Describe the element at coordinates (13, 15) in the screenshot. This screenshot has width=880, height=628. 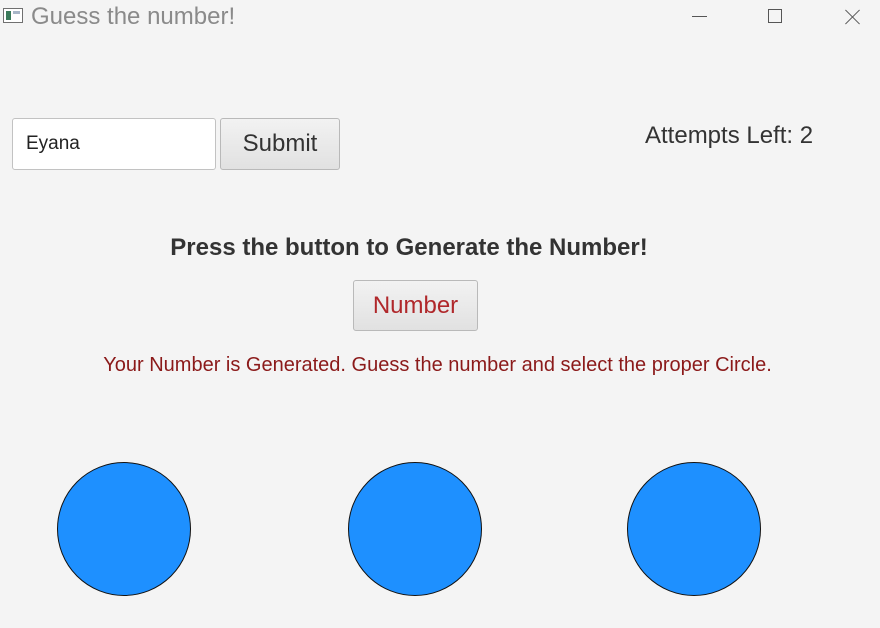
I see `app-icon` at that location.